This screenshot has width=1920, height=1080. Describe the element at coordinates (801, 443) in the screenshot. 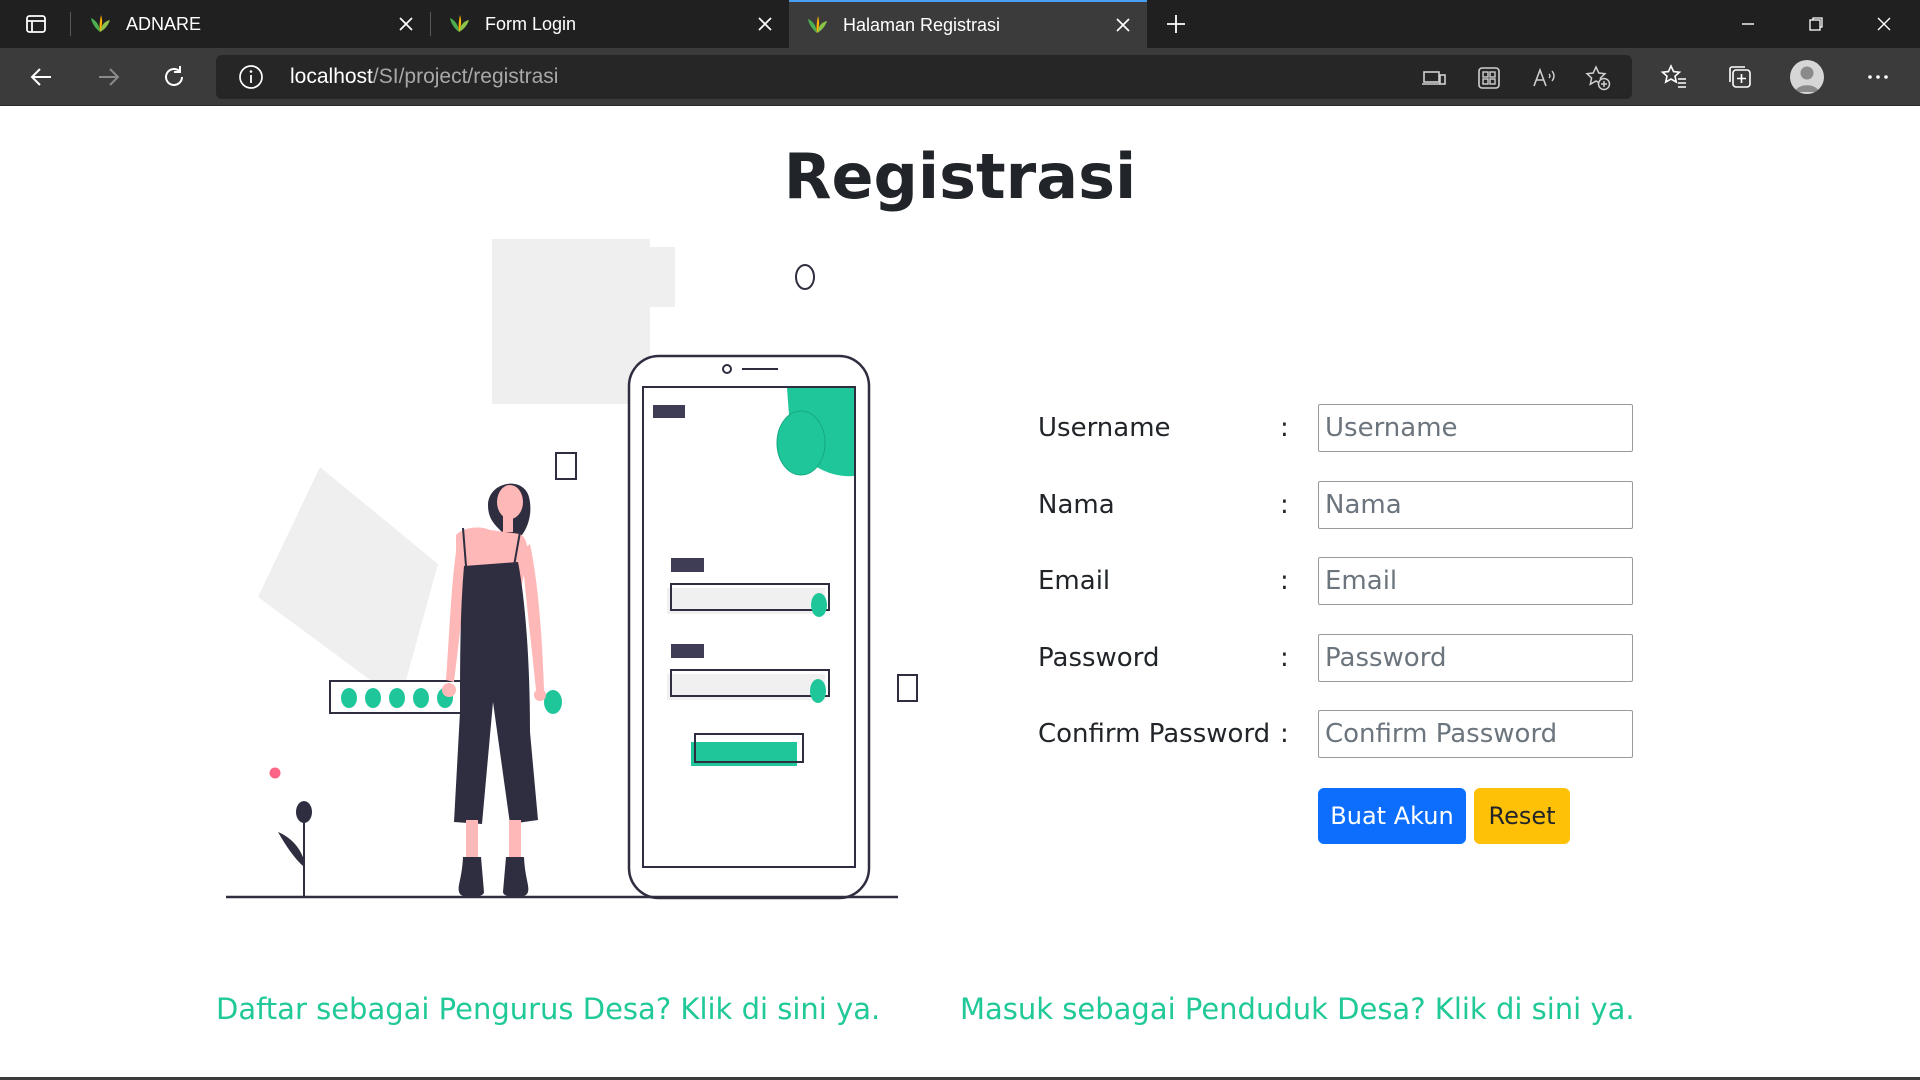

I see `screen-circle` at that location.